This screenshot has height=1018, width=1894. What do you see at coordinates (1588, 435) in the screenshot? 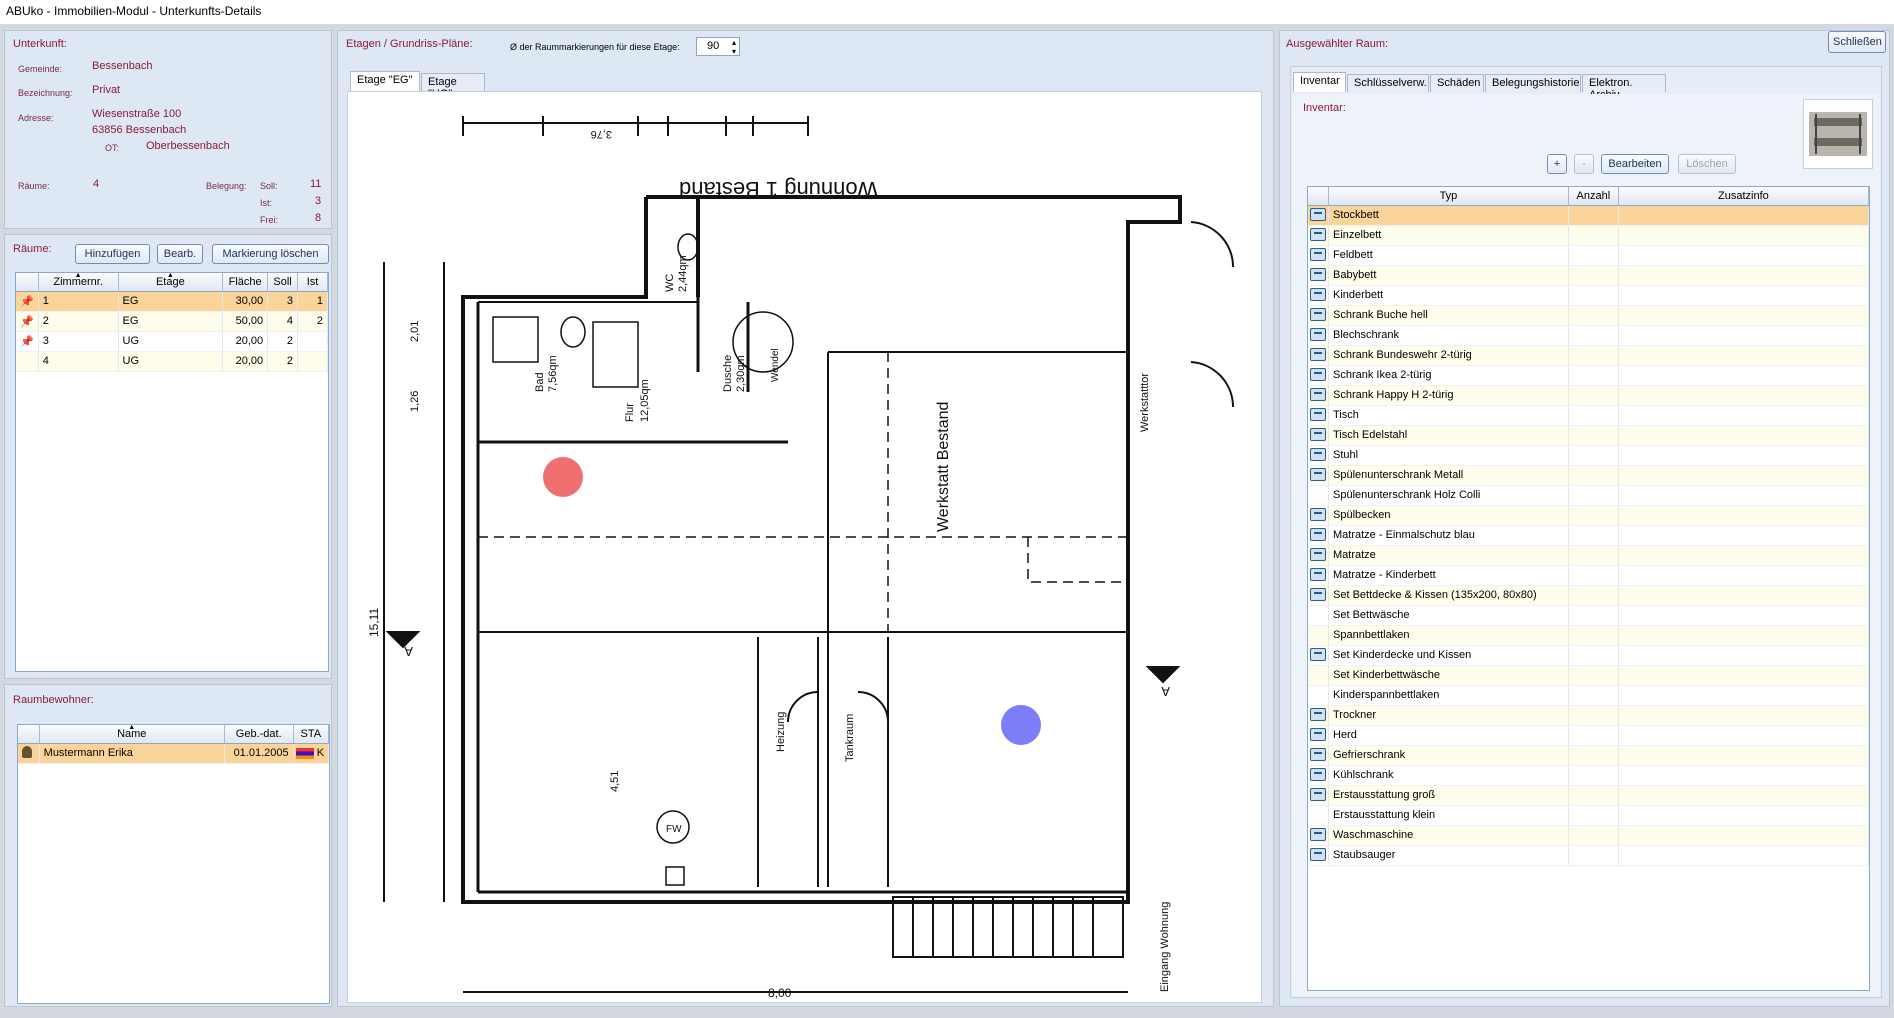
I see `inventory-row: Tisch Edelstahl` at bounding box center [1588, 435].